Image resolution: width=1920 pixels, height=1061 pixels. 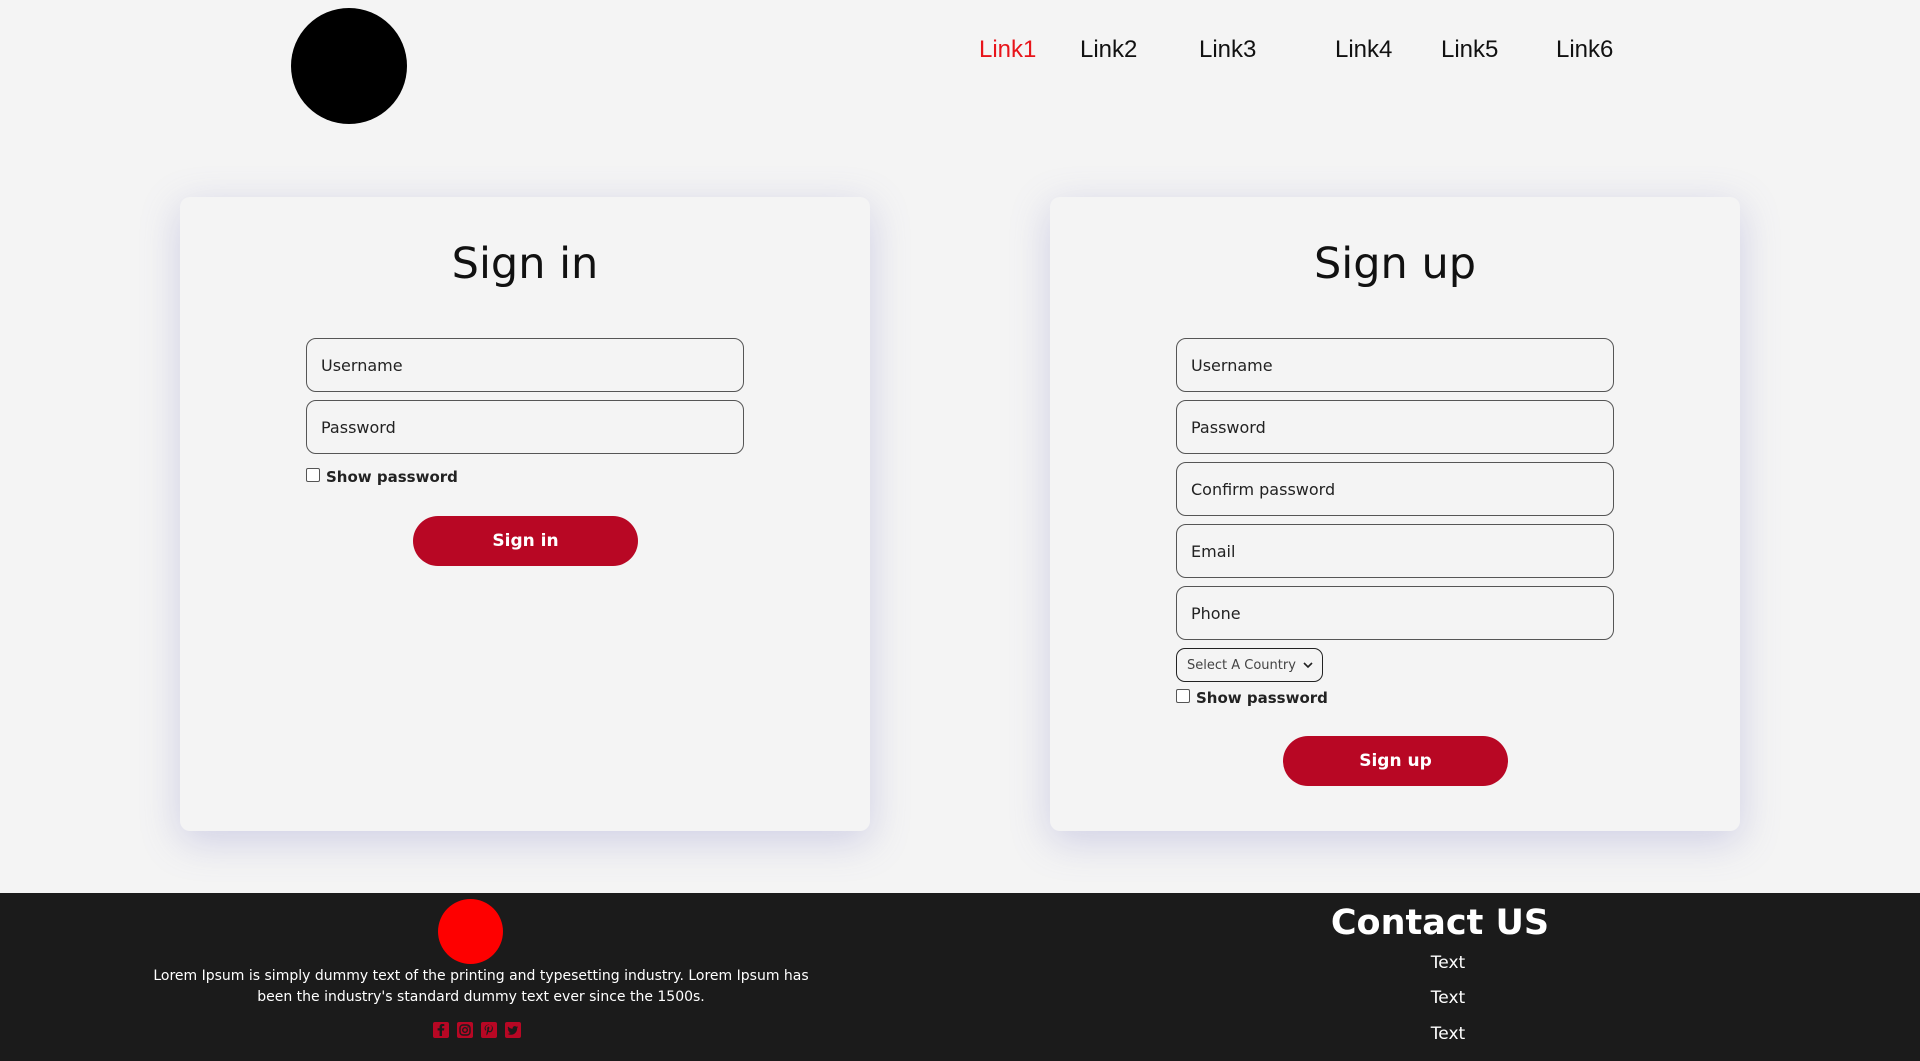 I want to click on country-select: Select A Country, so click(x=1249, y=665).